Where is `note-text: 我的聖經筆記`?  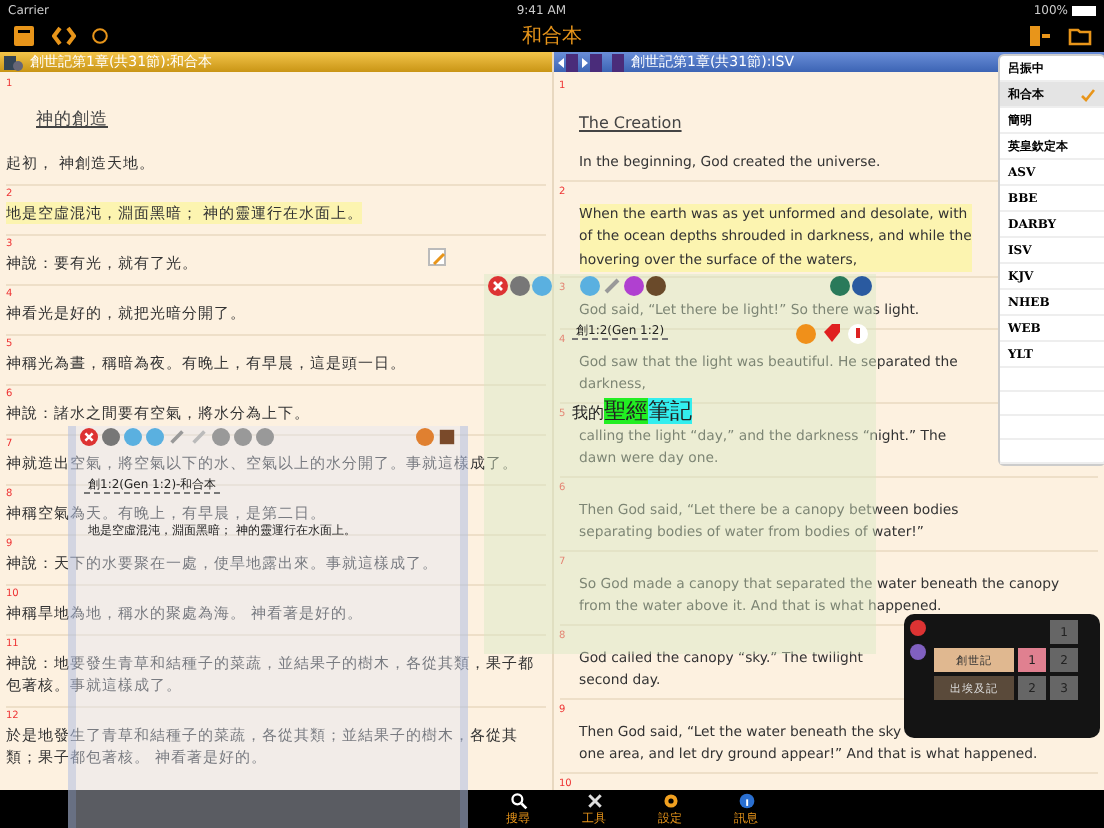 note-text: 我的聖經筆記 is located at coordinates (632, 413).